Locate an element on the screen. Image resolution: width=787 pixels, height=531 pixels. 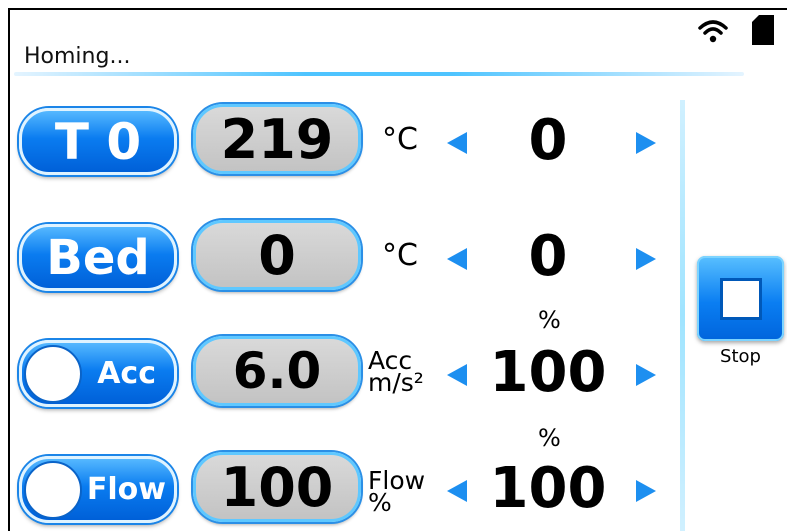
sd-card-icon is located at coordinates (763, 30).